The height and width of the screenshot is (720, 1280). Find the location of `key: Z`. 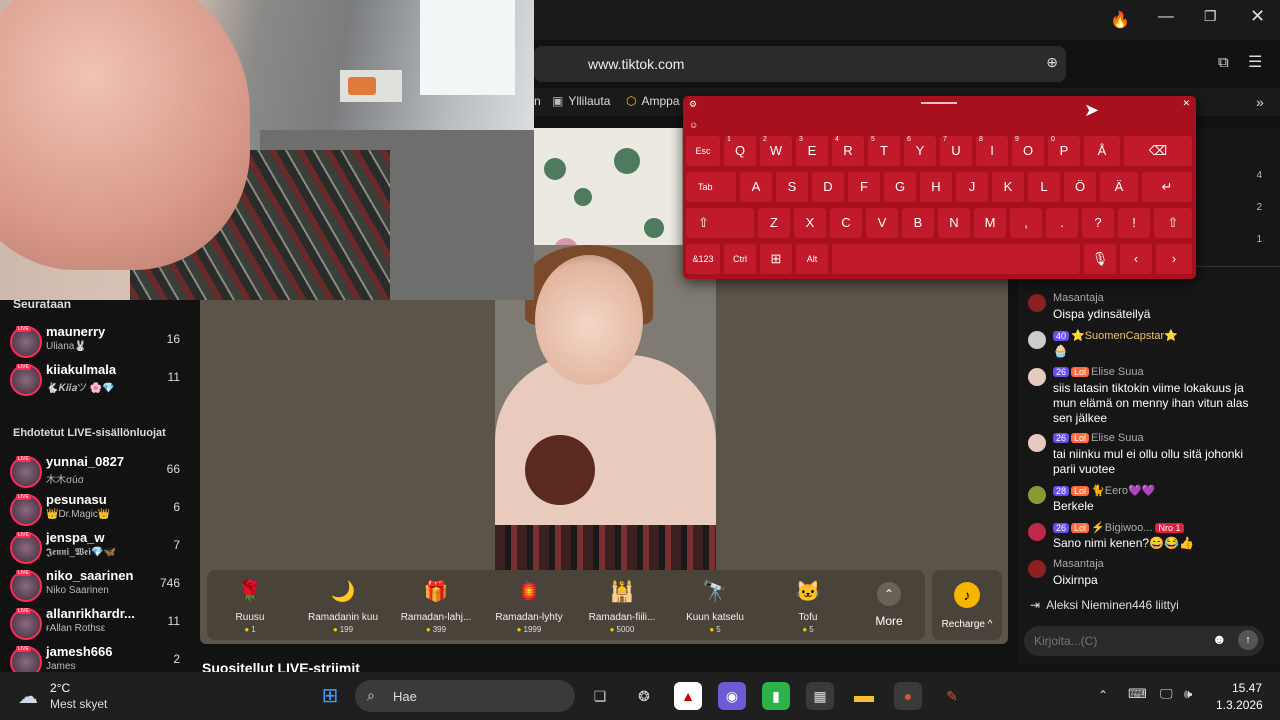

key: Z is located at coordinates (774, 223).